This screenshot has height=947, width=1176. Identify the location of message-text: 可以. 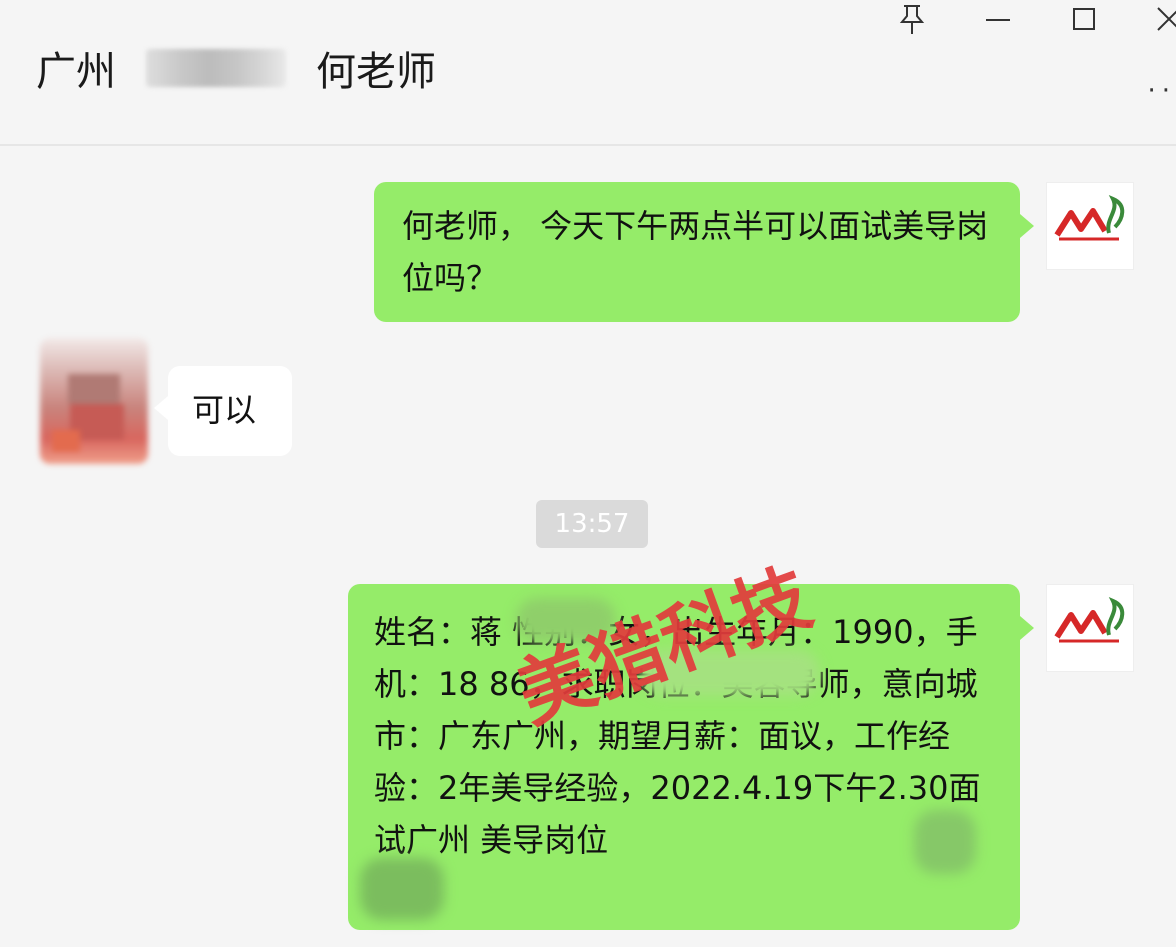
(224, 410).